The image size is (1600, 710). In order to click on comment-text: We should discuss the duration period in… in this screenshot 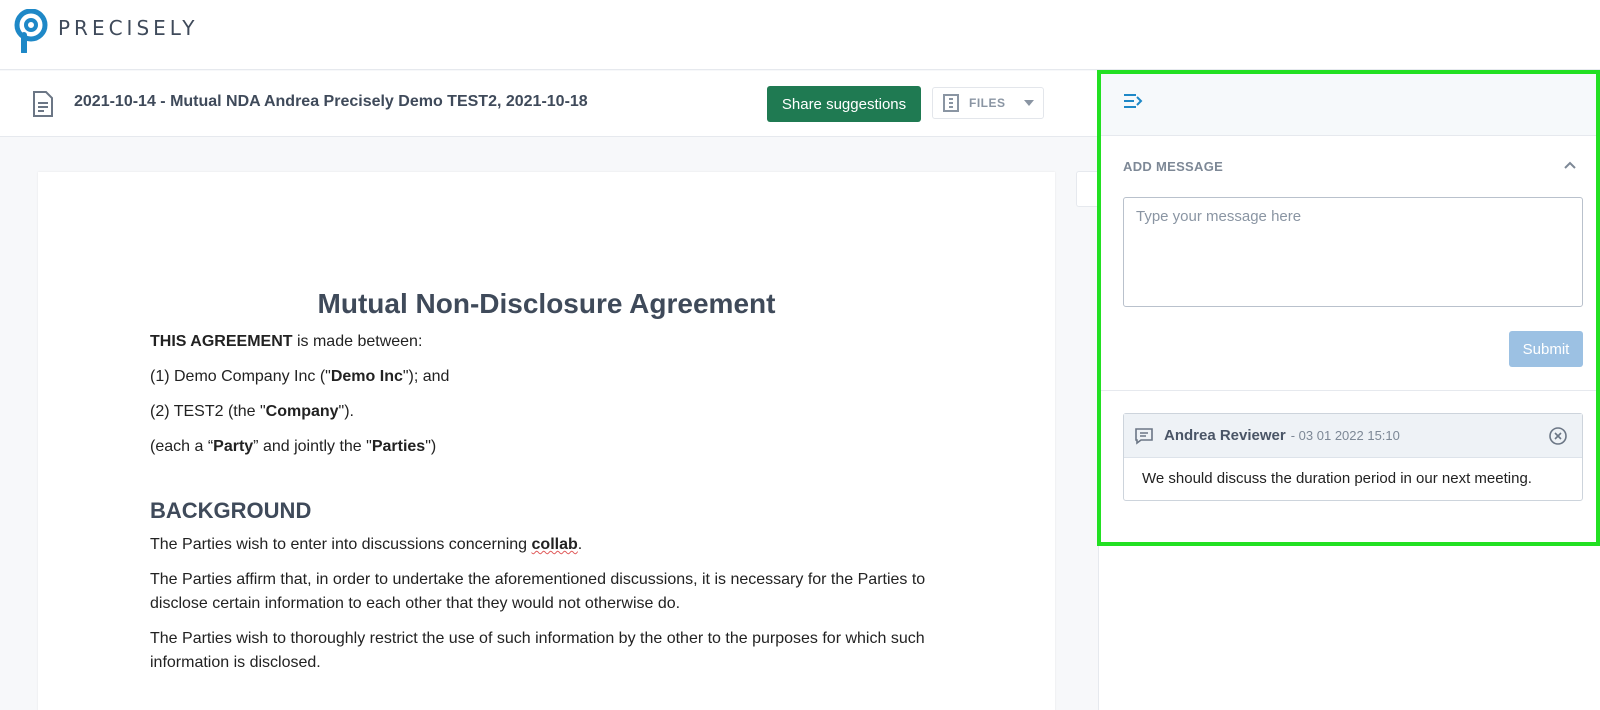, I will do `click(1337, 478)`.